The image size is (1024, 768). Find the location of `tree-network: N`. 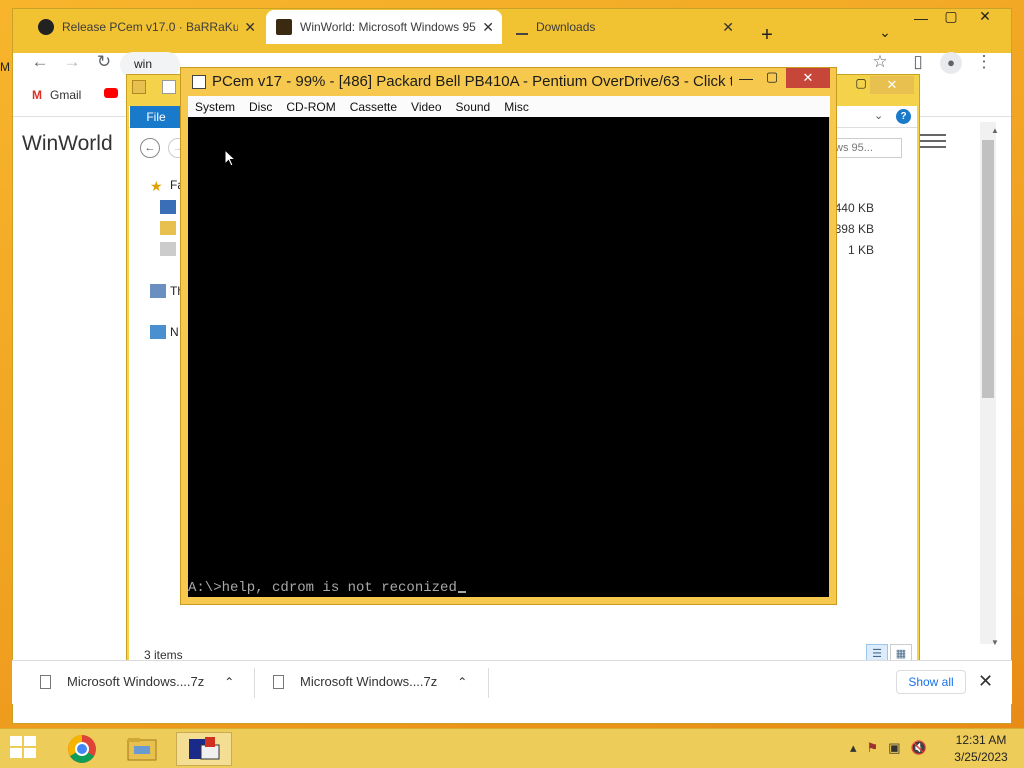

tree-network: N is located at coordinates (164, 332).